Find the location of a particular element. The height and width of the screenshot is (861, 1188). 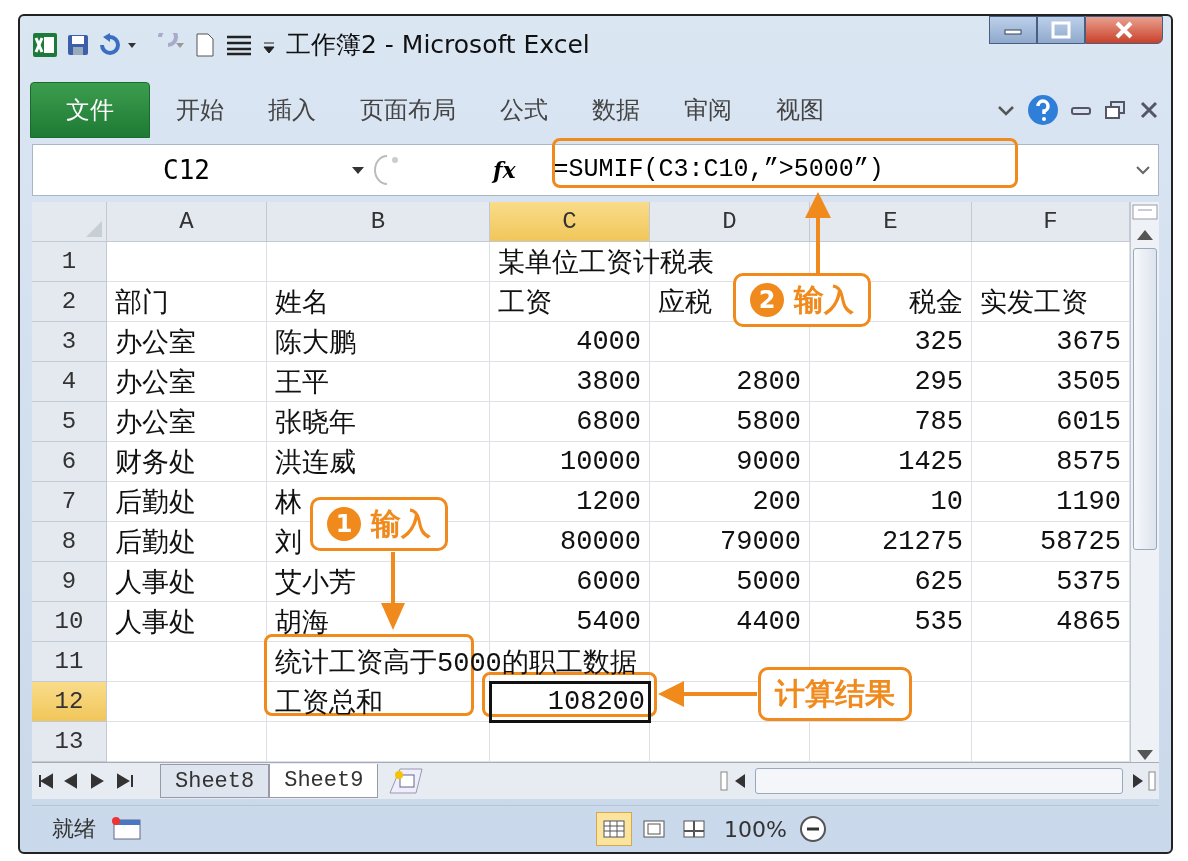

close-icon is located at coordinates (1124, 30).